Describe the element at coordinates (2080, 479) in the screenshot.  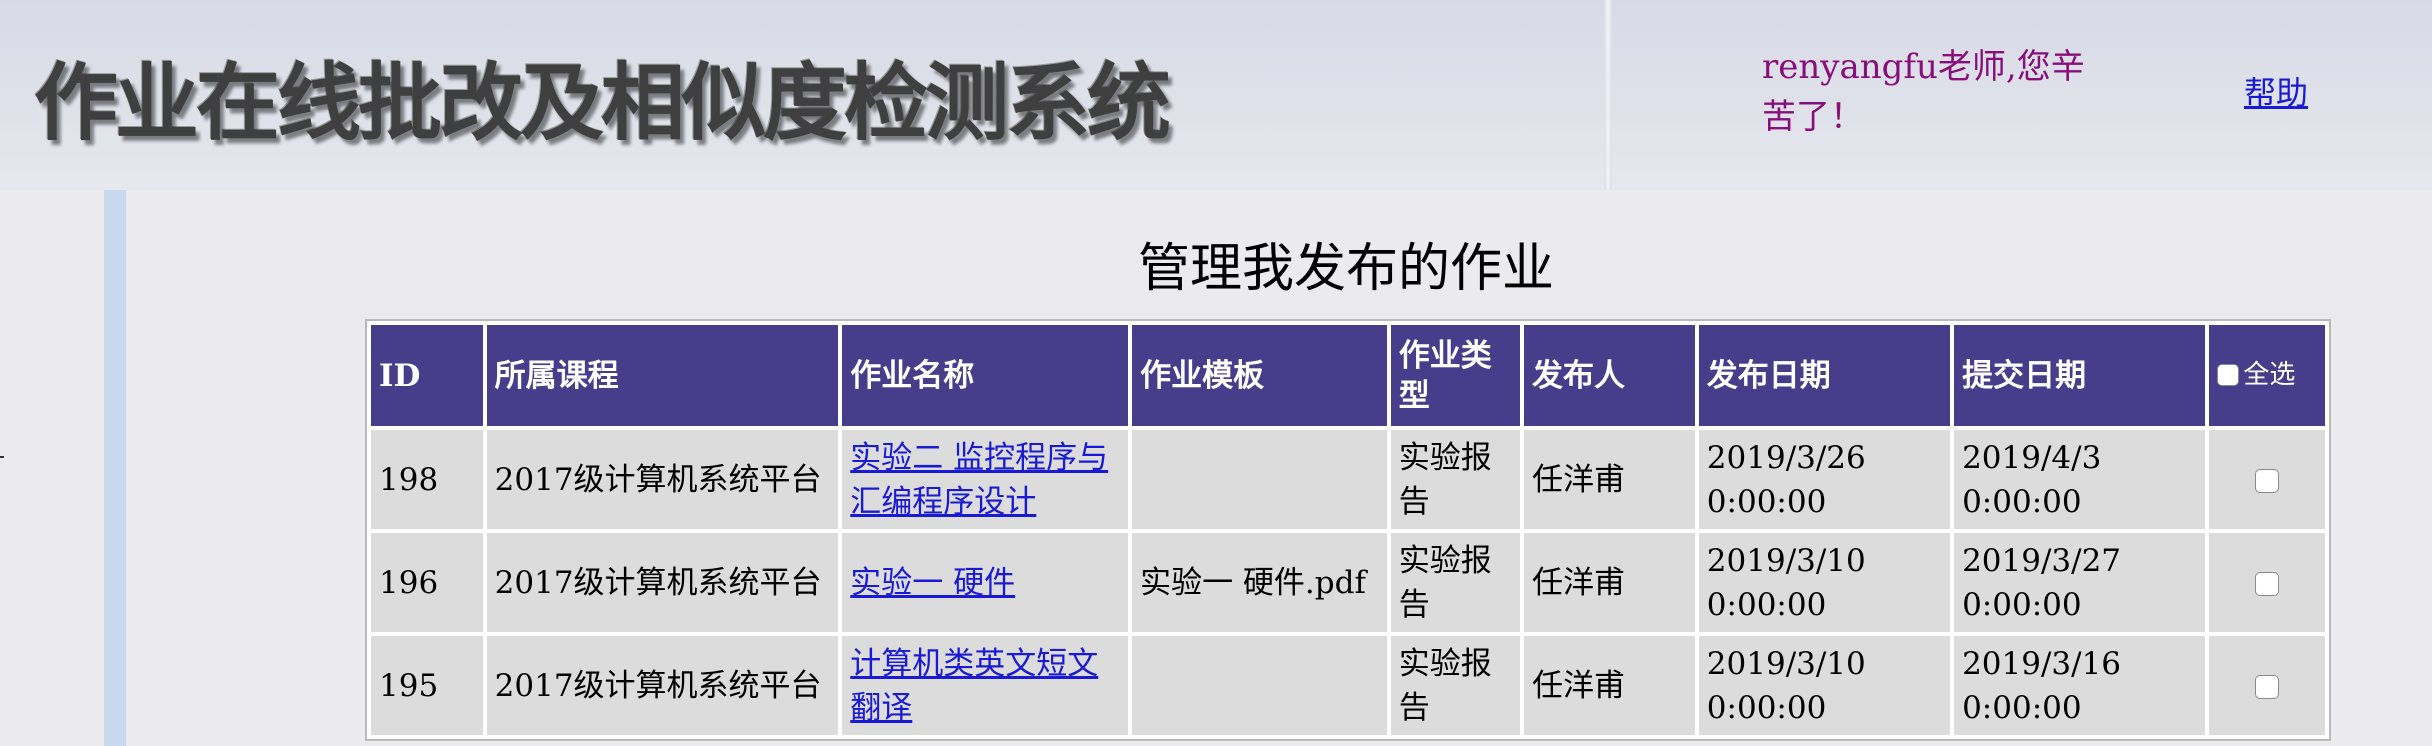
I see `cell-submit-date: 2019/4/3 0:00:00` at that location.